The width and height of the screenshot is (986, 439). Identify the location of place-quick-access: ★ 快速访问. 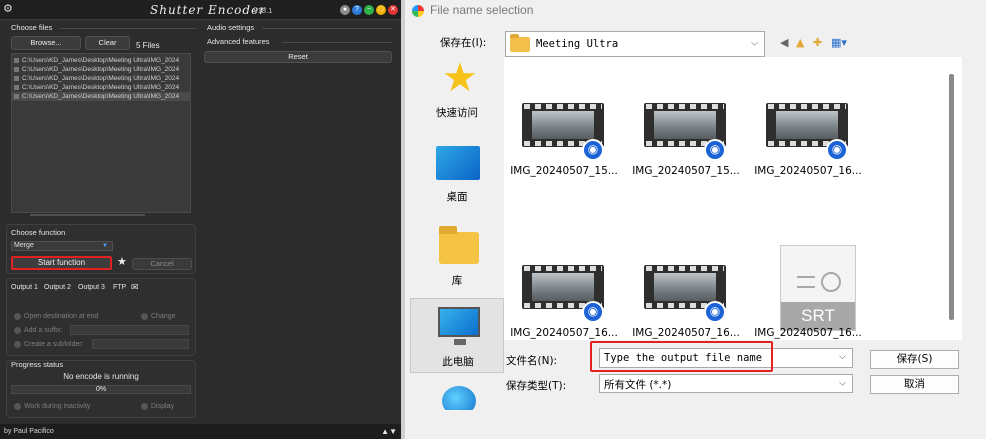
(457, 87).